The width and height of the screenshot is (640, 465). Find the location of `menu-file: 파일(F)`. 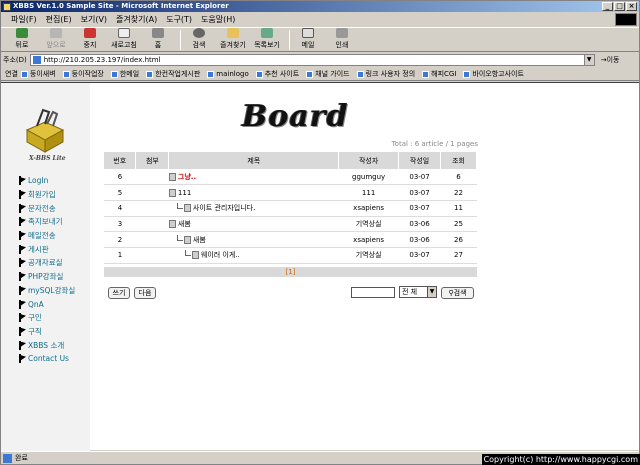

menu-file: 파일(F) is located at coordinates (24, 19).